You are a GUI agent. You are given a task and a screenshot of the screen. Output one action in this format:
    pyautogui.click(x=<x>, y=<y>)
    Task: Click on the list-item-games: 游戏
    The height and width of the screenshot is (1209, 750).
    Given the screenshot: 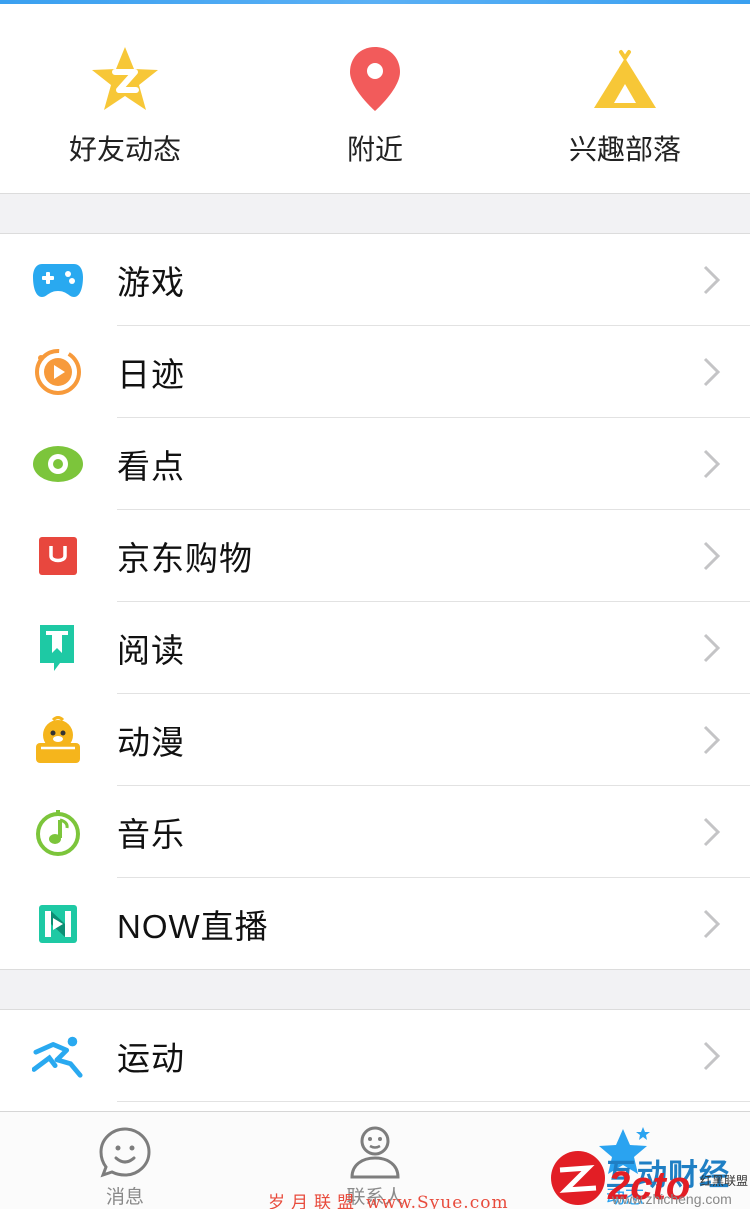 What is the action you would take?
    pyautogui.click(x=375, y=280)
    